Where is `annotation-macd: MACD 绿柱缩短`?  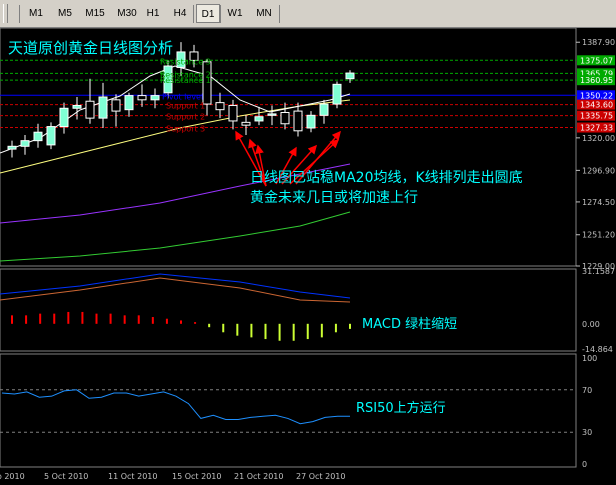
annotation-macd: MACD 绿柱缩短 is located at coordinates (409, 324).